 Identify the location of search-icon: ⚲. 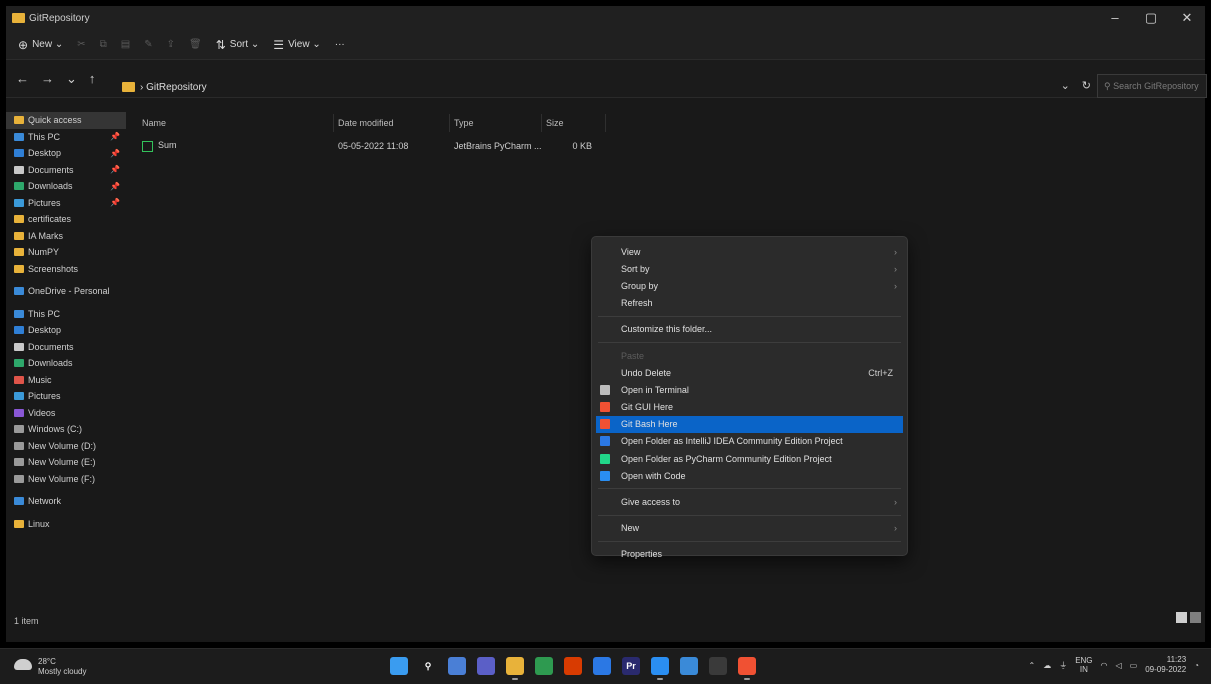
(428, 666).